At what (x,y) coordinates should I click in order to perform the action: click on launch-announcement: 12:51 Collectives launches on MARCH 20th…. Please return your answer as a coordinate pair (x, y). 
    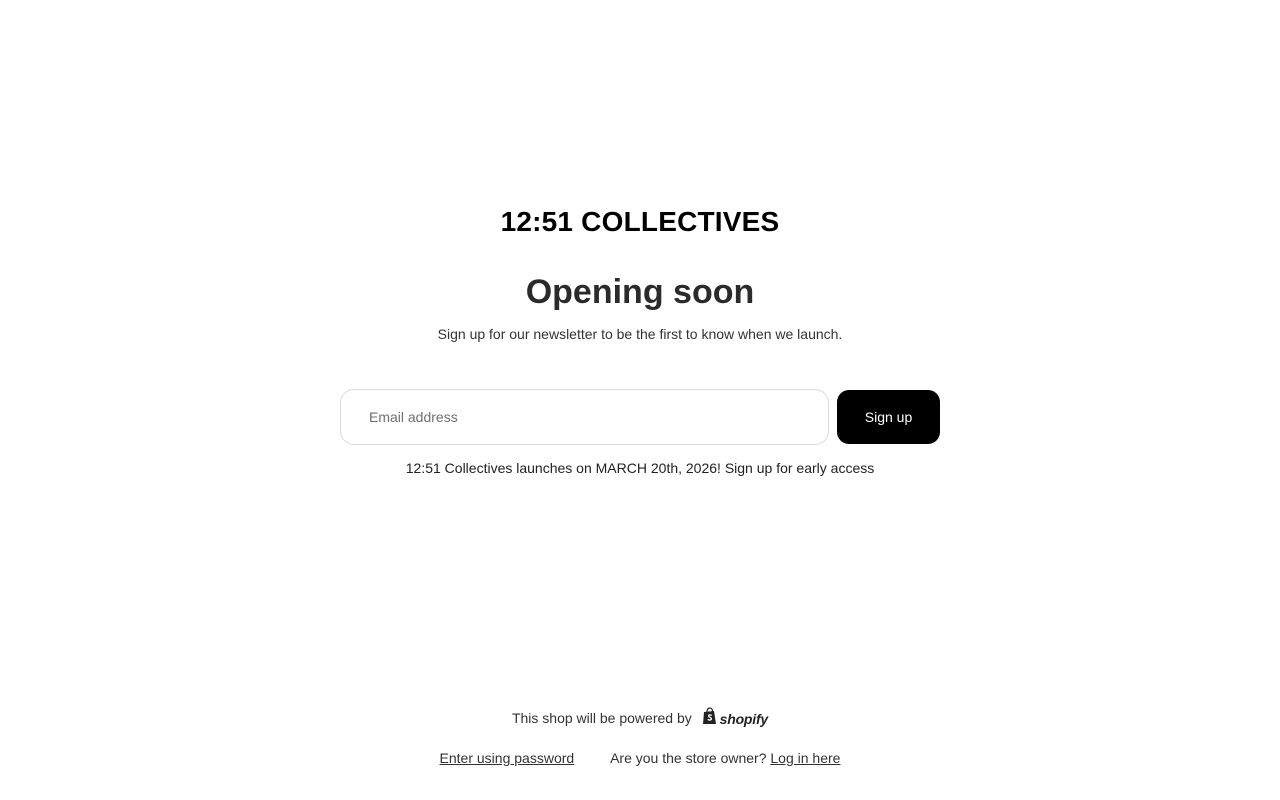
    Looking at the image, I should click on (640, 468).